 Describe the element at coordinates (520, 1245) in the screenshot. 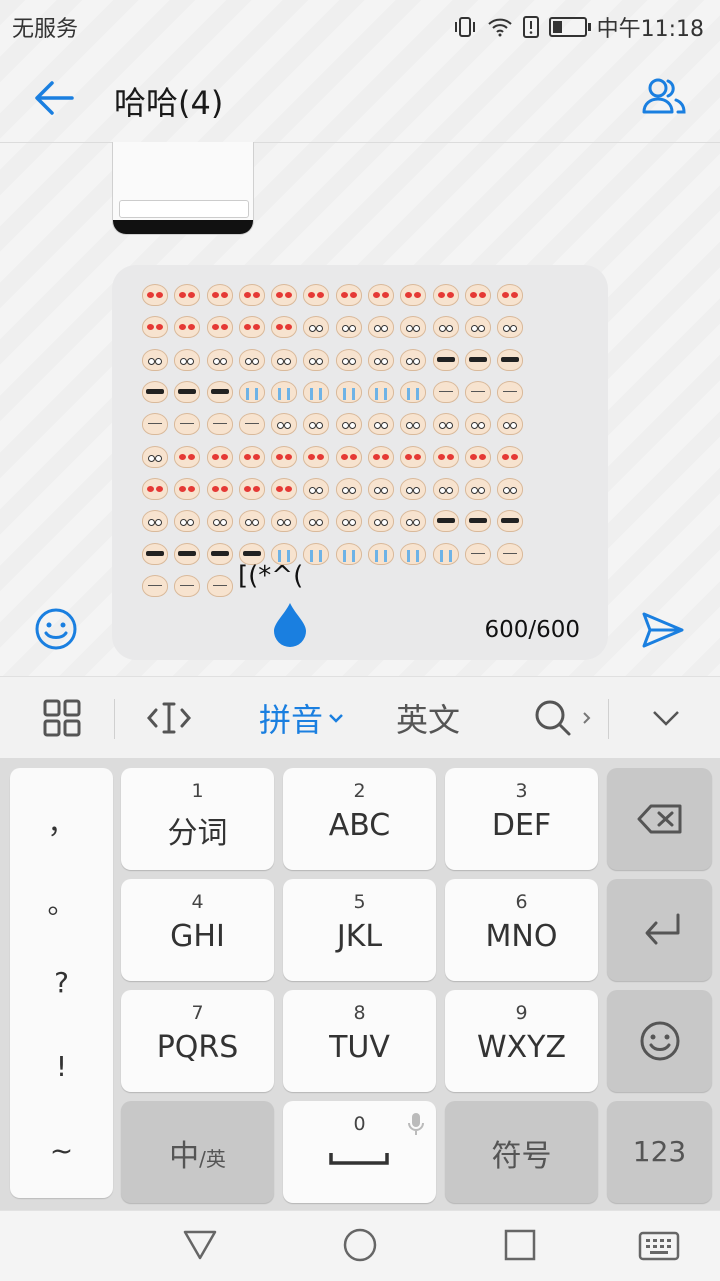

I see `recents-square-icon` at that location.